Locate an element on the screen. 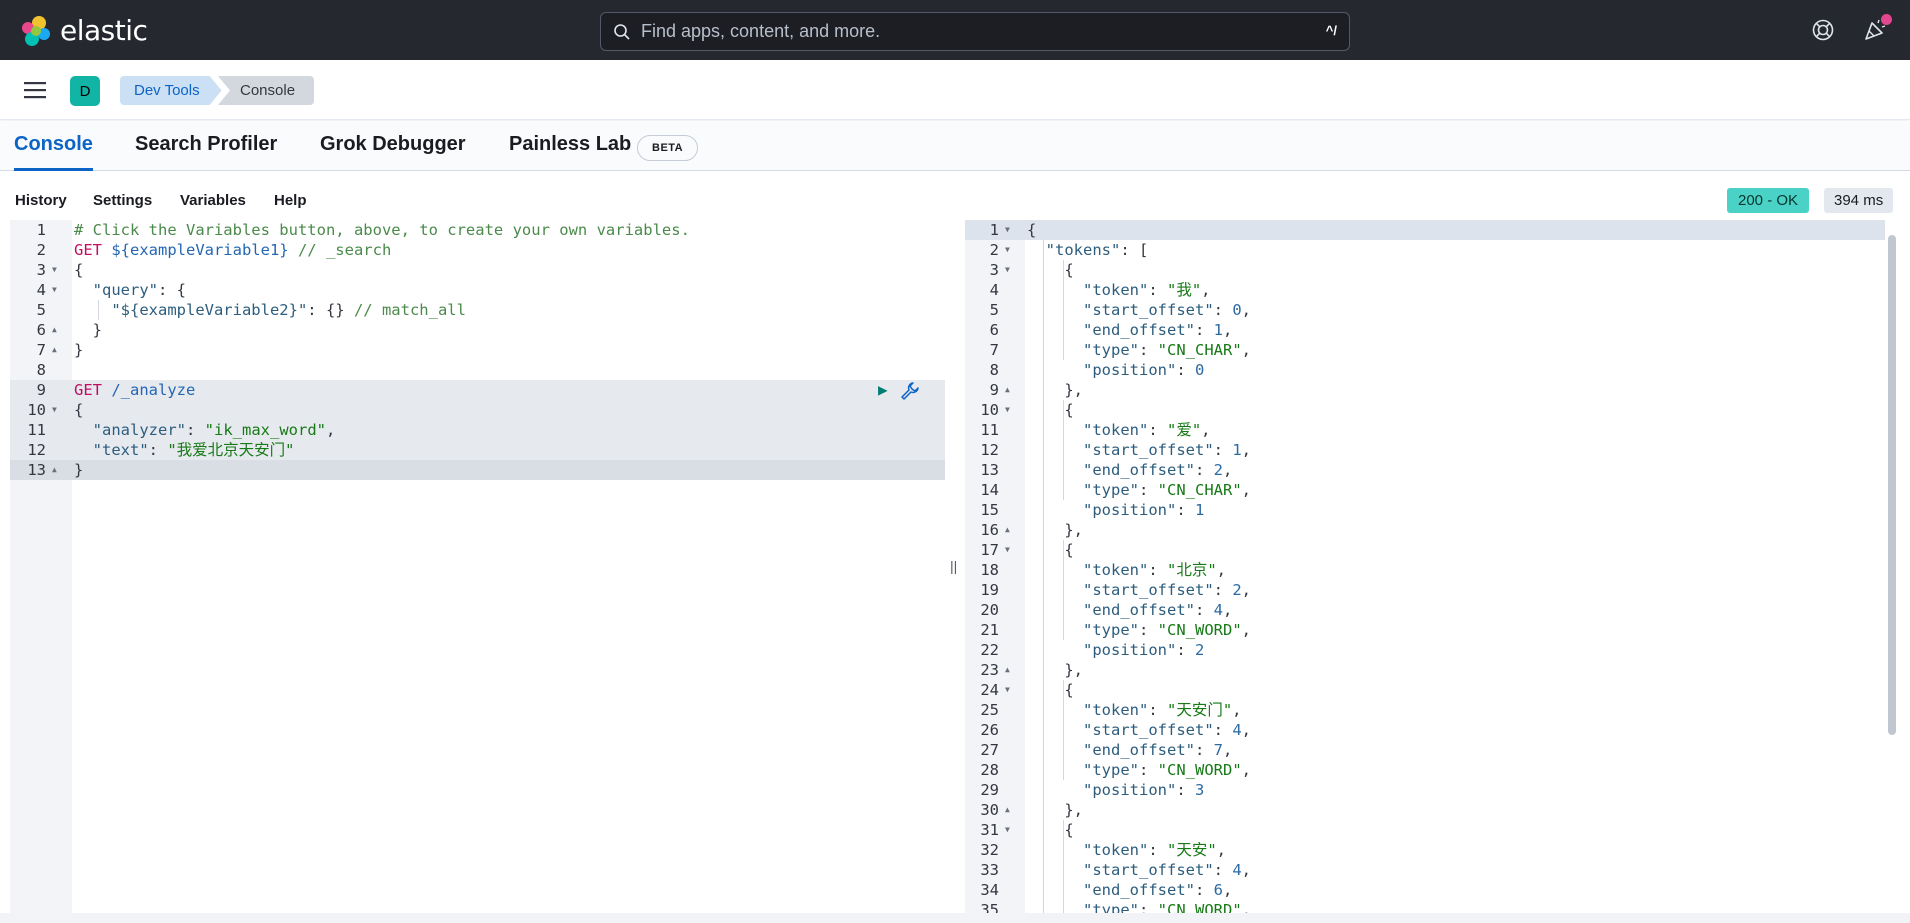  history-link: History is located at coordinates (41, 200).